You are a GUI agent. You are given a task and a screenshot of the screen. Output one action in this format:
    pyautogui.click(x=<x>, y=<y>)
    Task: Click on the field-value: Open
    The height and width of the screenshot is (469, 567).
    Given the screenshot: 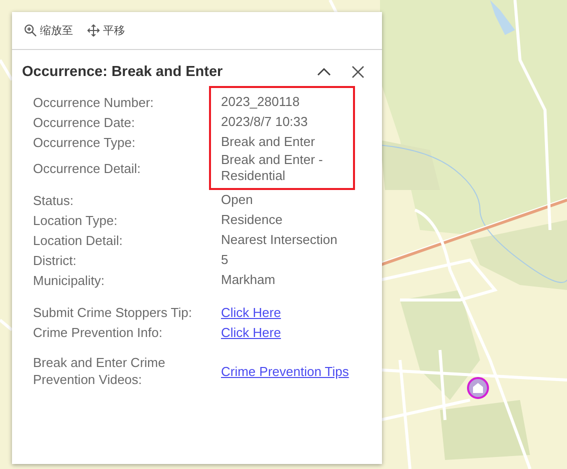 What is the action you would take?
    pyautogui.click(x=237, y=200)
    